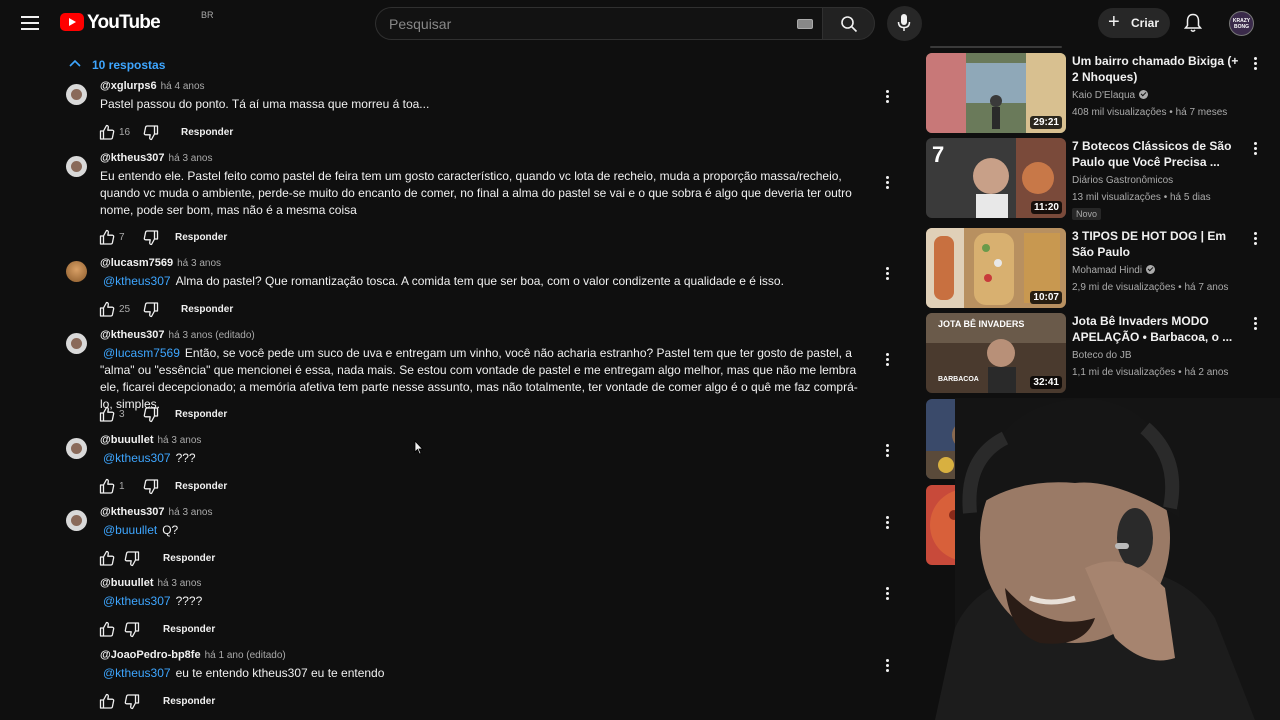 The image size is (1280, 720). What do you see at coordinates (996, 93) in the screenshot?
I see `video-thumbnail: 29:21` at bounding box center [996, 93].